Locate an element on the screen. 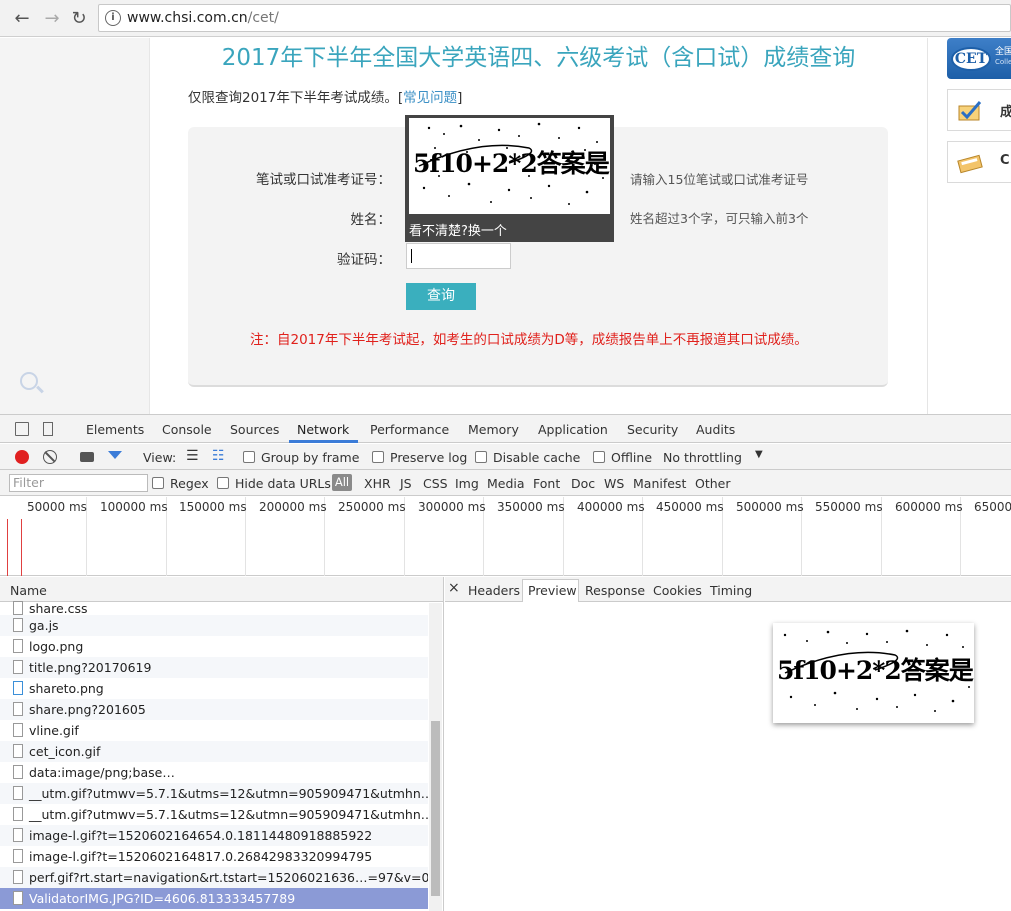  type-filter-other: Other is located at coordinates (713, 483).